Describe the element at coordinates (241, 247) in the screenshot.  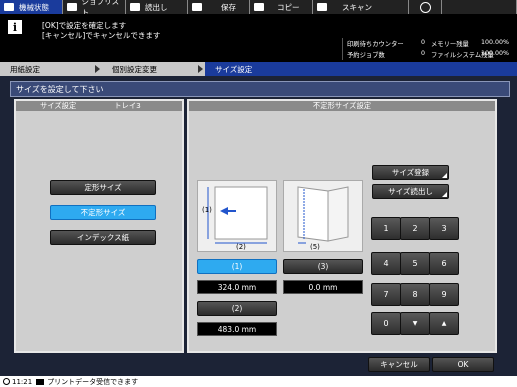
I see `dimension-label-2: (2)` at that location.